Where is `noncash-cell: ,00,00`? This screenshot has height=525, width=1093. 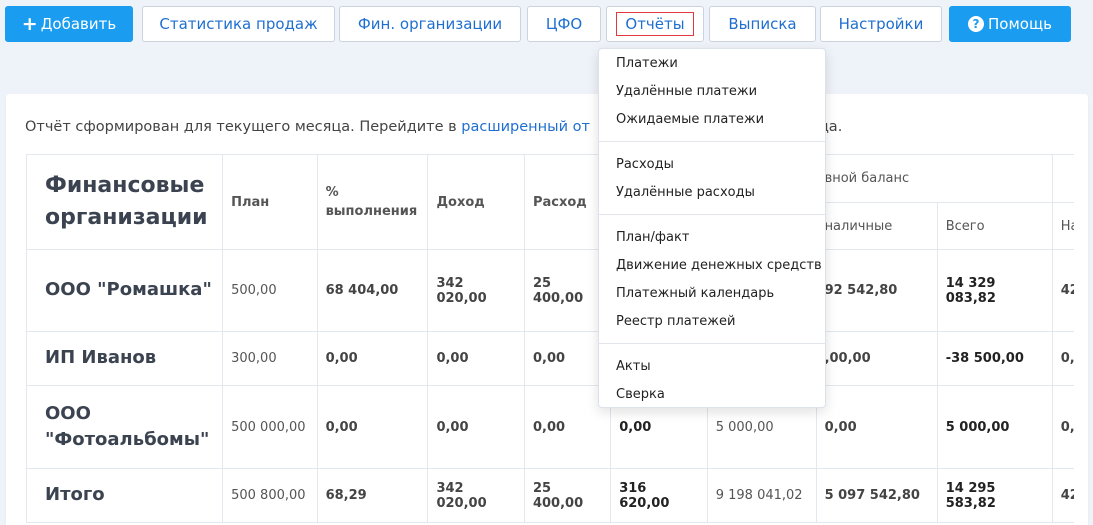
noncash-cell: ,00,00 is located at coordinates (876, 358).